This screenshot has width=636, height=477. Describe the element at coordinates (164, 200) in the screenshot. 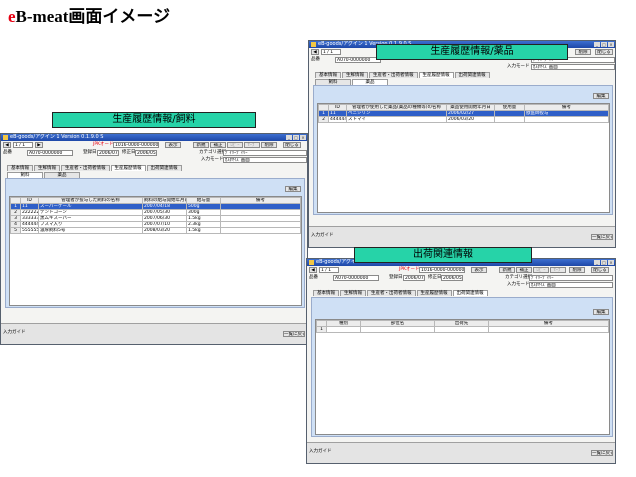

I see `col-start-date: 飼料の給与開始年月日` at that location.